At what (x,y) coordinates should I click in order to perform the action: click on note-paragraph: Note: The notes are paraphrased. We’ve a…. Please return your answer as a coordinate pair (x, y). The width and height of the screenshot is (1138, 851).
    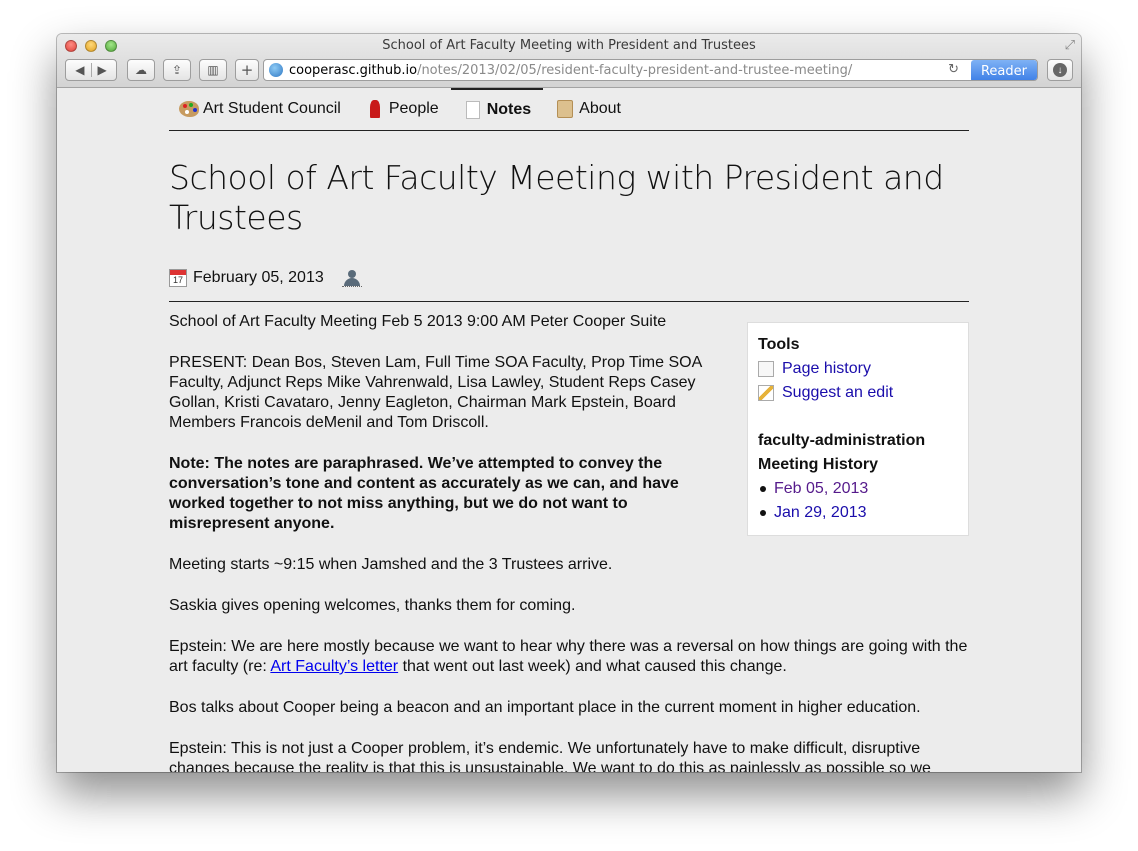
    Looking at the image, I should click on (424, 493).